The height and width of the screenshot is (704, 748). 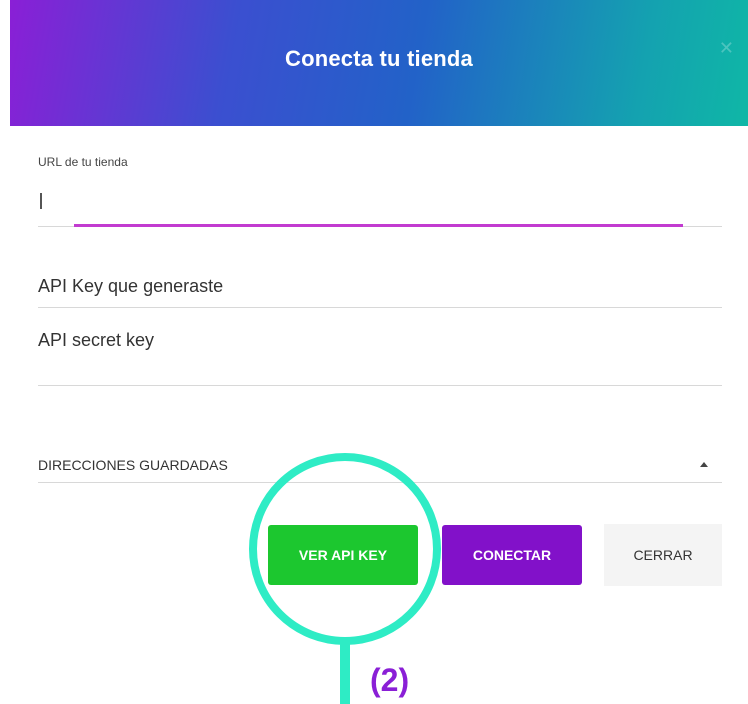 What do you see at coordinates (96, 340) in the screenshot?
I see `api-secret-placeholder: API secret key` at bounding box center [96, 340].